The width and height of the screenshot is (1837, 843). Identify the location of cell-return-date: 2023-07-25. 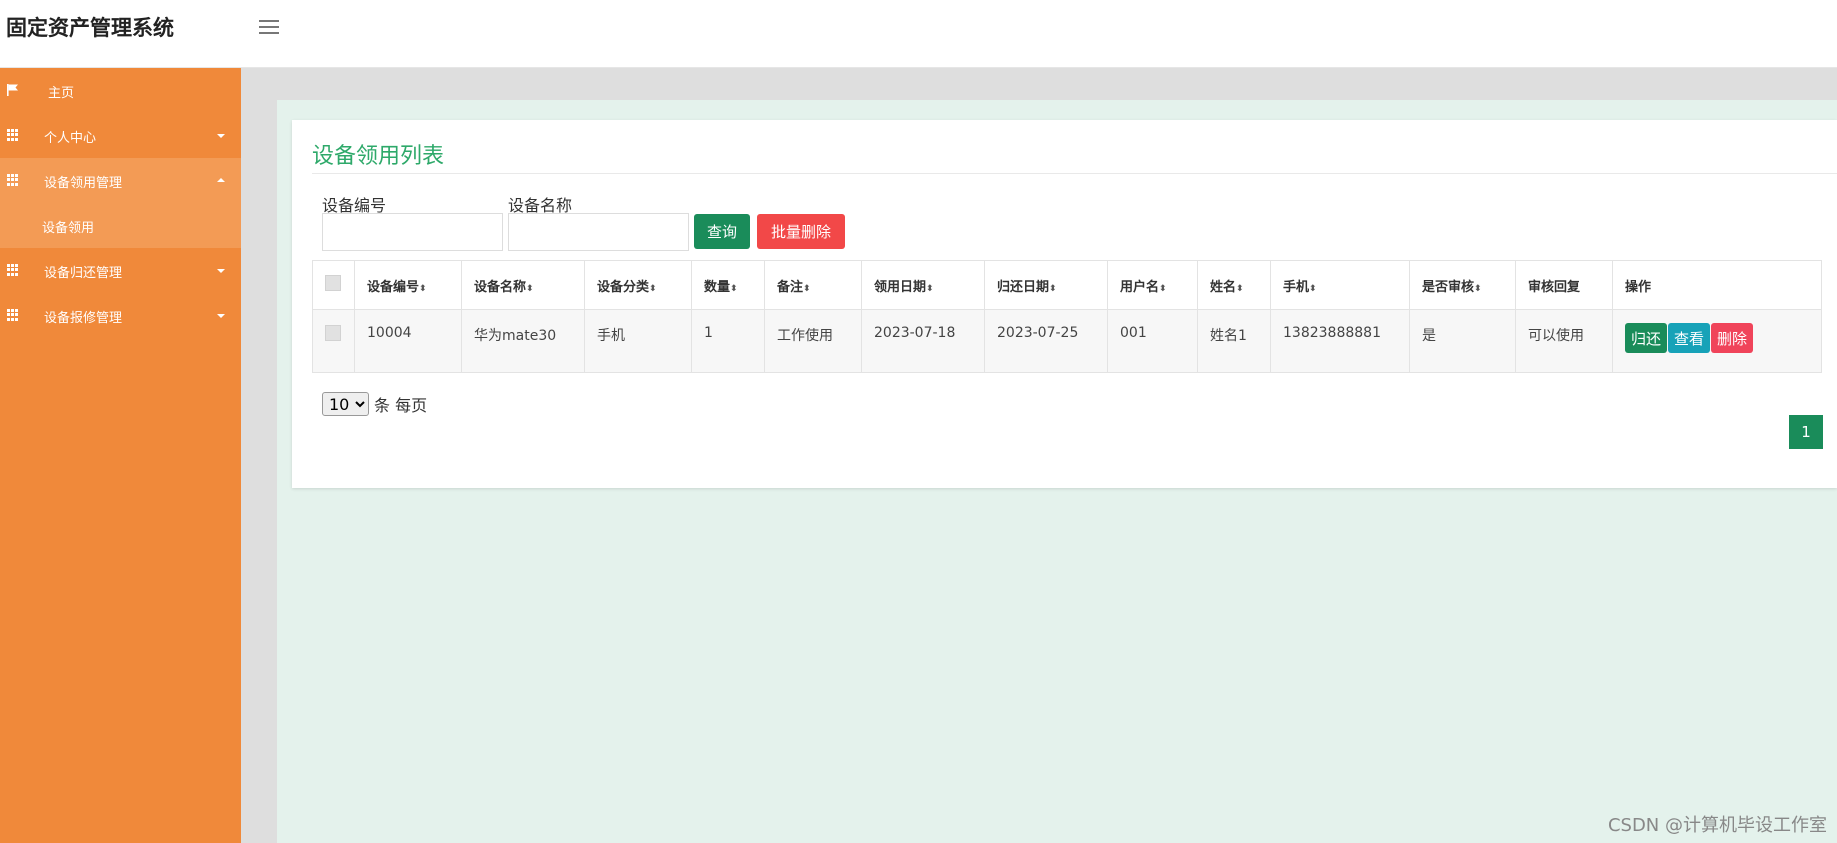
(1046, 341).